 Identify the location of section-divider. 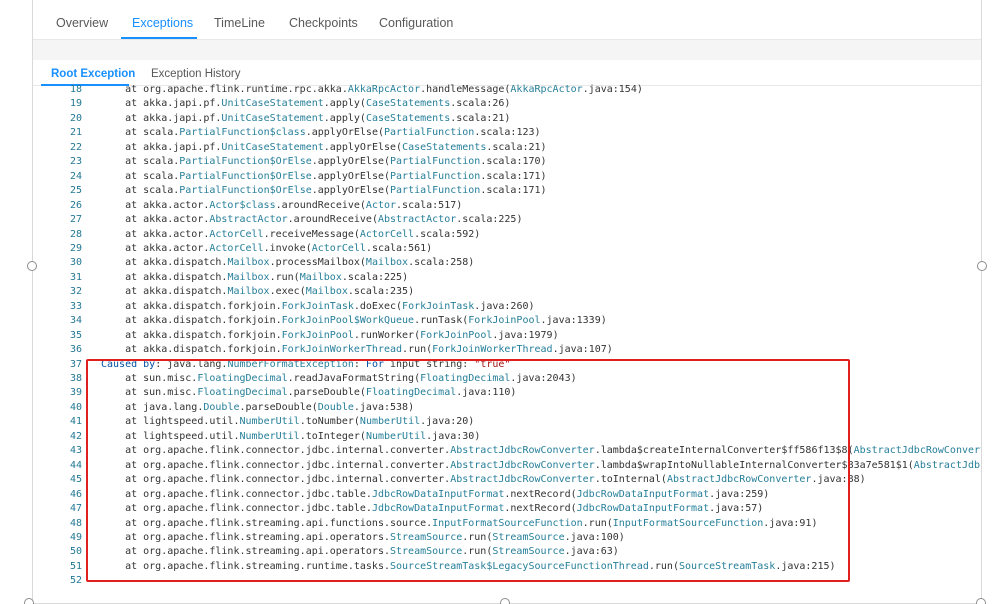
(507, 50).